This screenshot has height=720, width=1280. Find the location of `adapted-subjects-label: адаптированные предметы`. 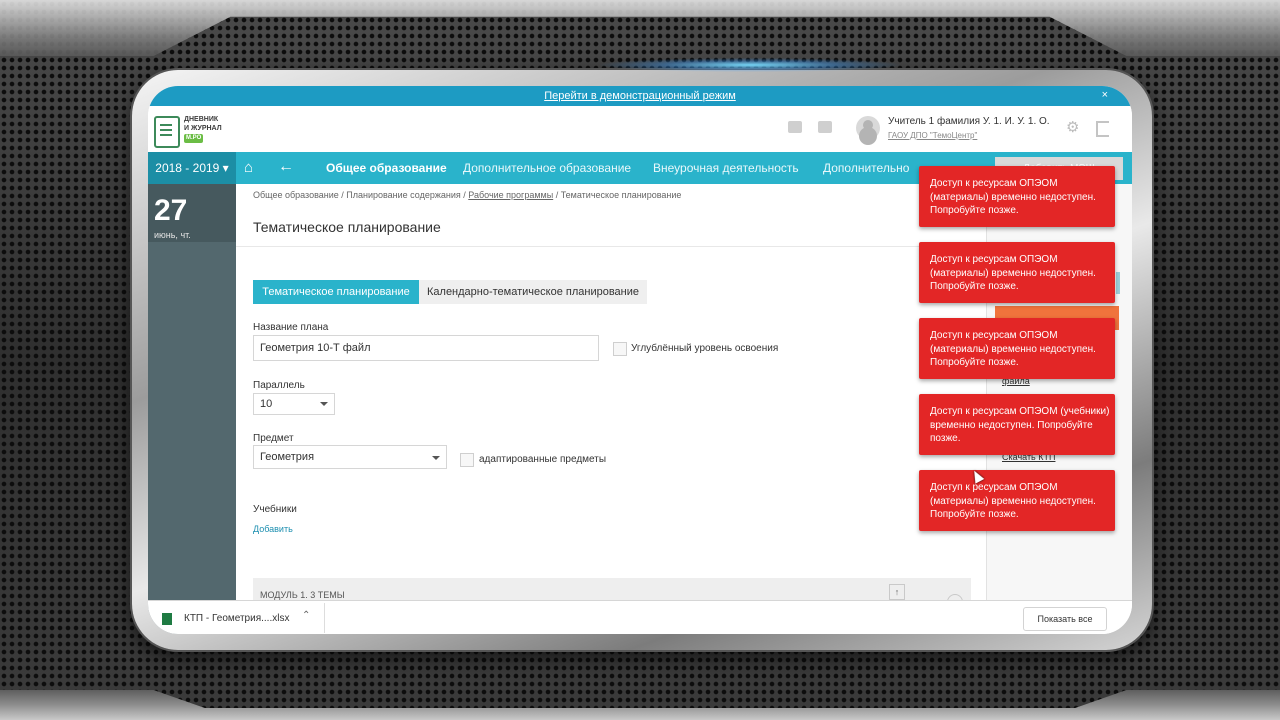

adapted-subjects-label: адаптированные предметы is located at coordinates (543, 459).